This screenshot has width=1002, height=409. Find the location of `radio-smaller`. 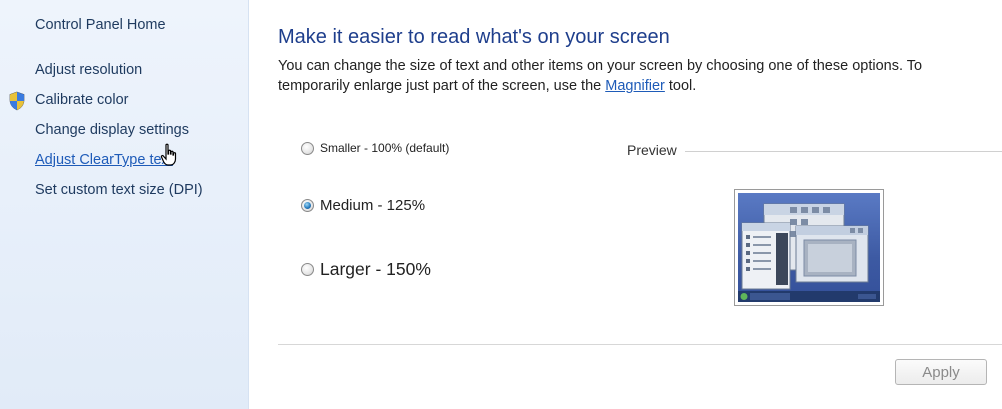

radio-smaller is located at coordinates (307, 148).